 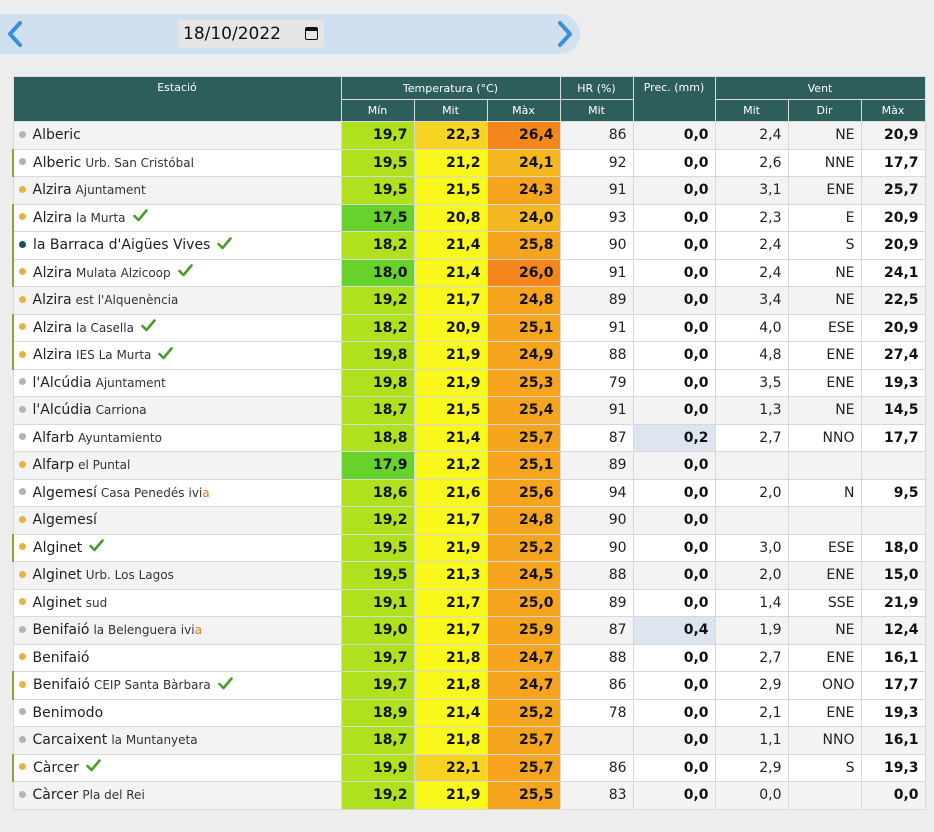 What do you see at coordinates (177, 99) in the screenshot?
I see `header-station: Estació` at bounding box center [177, 99].